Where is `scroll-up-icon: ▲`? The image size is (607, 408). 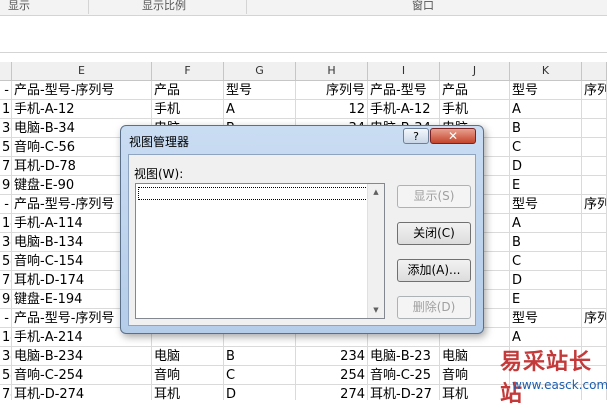 scroll-up-icon: ▲ is located at coordinates (376, 192).